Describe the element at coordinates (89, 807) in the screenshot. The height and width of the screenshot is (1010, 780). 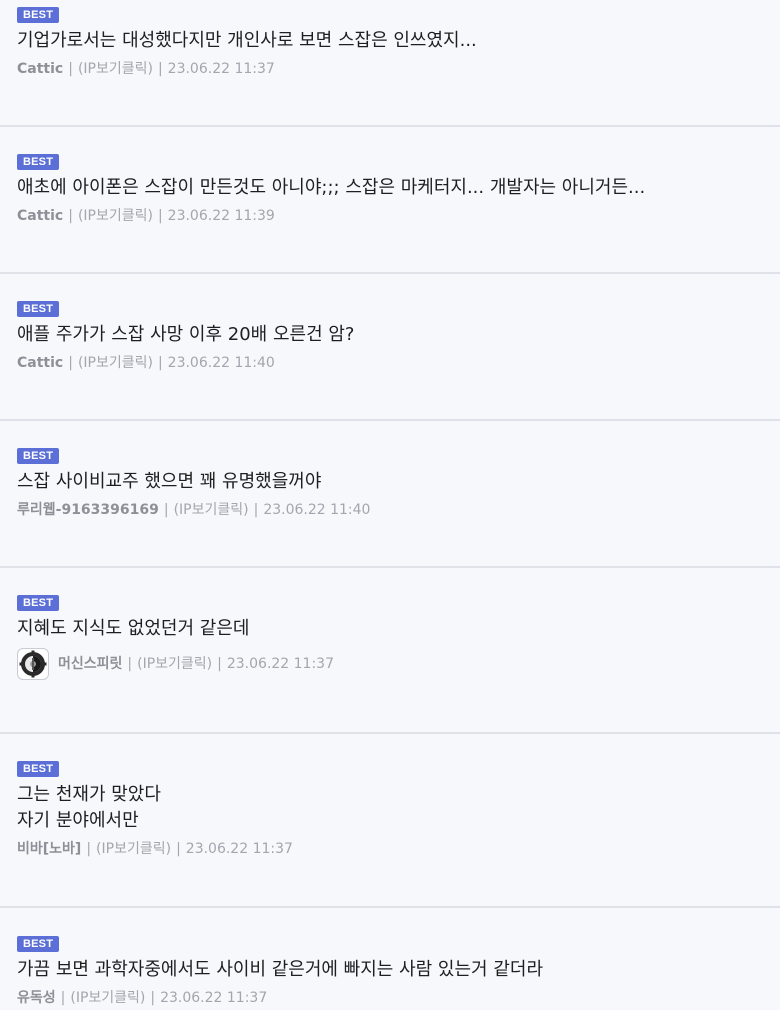
I see `comment-text: 그는 천재가 맞았다 자기 분야에서만` at that location.